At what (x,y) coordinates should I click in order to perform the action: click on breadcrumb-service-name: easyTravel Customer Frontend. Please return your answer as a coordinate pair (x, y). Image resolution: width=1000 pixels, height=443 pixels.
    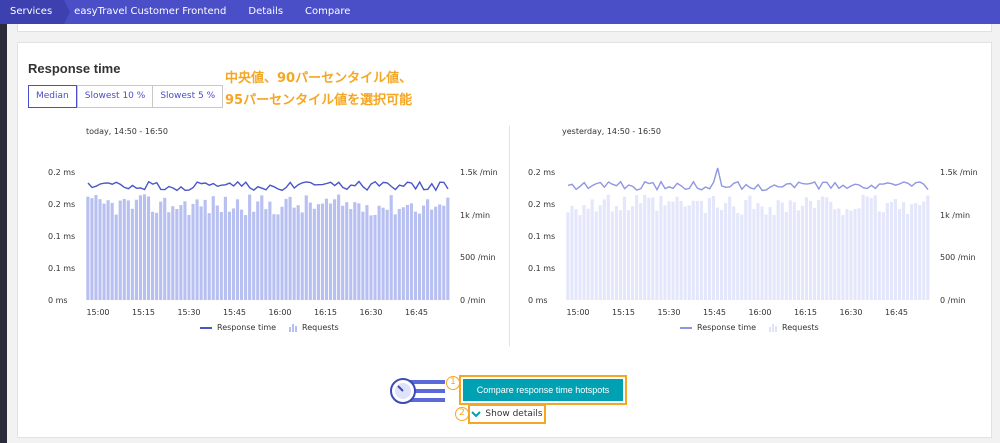
    Looking at the image, I should click on (151, 12).